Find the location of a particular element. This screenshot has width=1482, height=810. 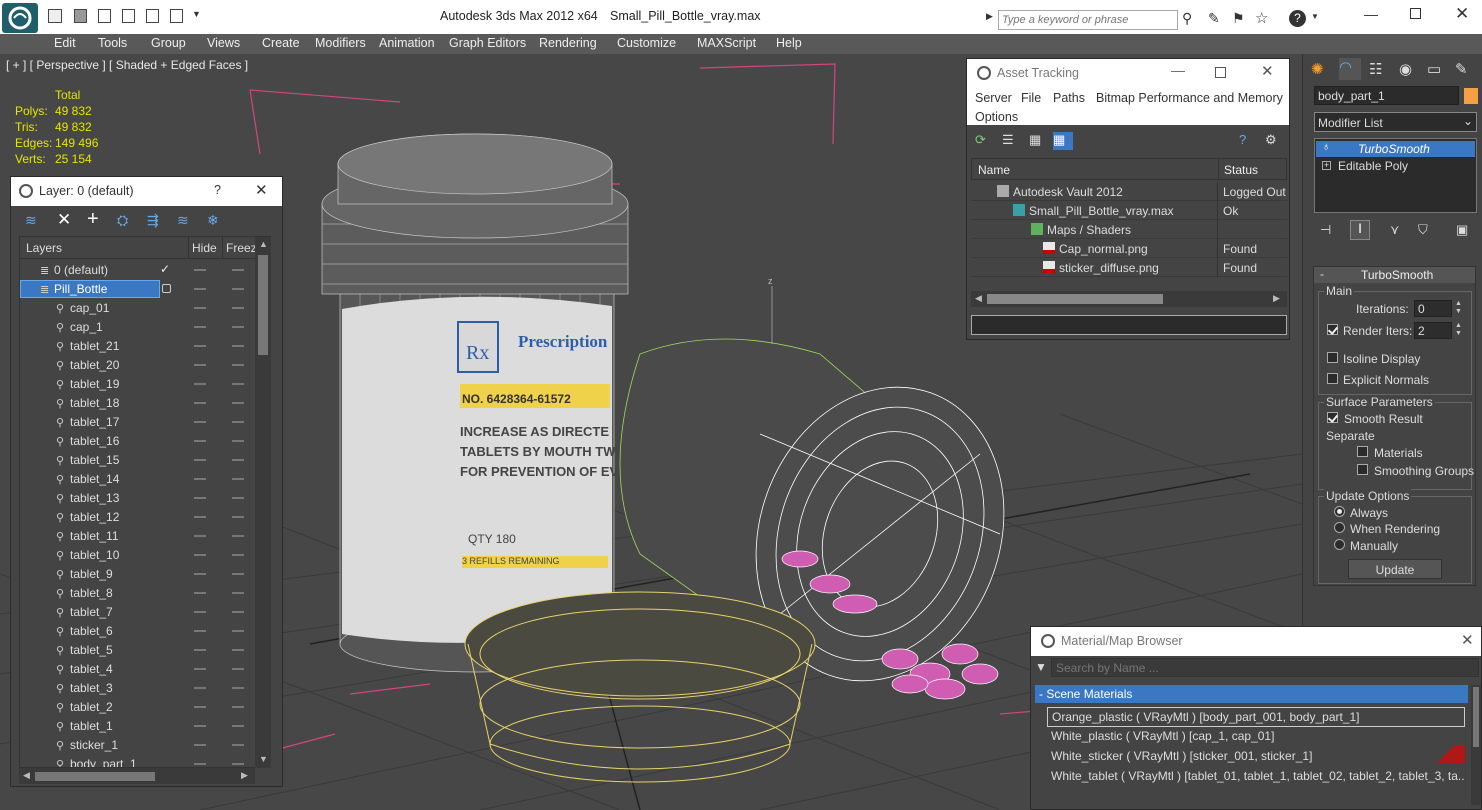

layer-row: ⚲ tablet_20 is located at coordinates (138, 365).